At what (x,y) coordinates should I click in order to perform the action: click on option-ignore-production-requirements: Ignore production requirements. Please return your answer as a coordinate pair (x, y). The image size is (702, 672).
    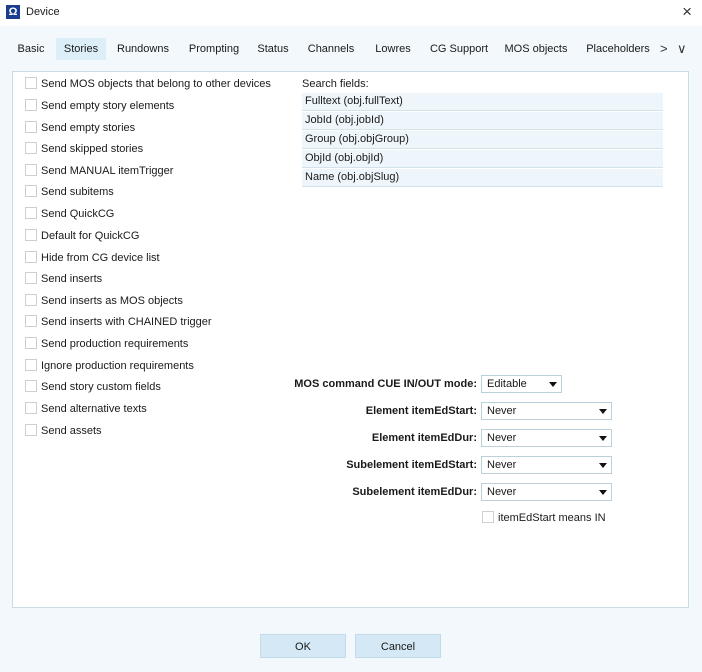
    Looking at the image, I should click on (109, 366).